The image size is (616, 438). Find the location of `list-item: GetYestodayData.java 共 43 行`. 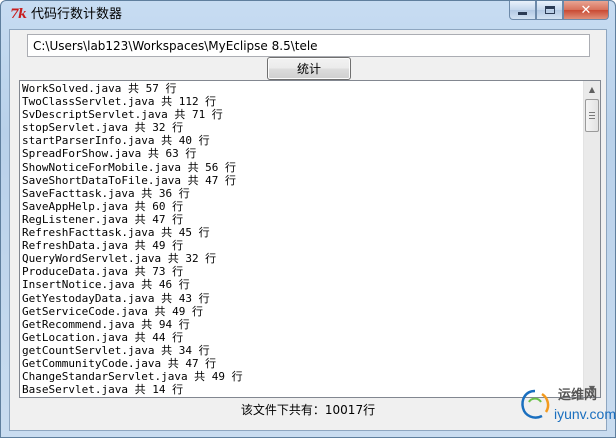

list-item: GetYestodayData.java 共 43 行 is located at coordinates (303, 298).